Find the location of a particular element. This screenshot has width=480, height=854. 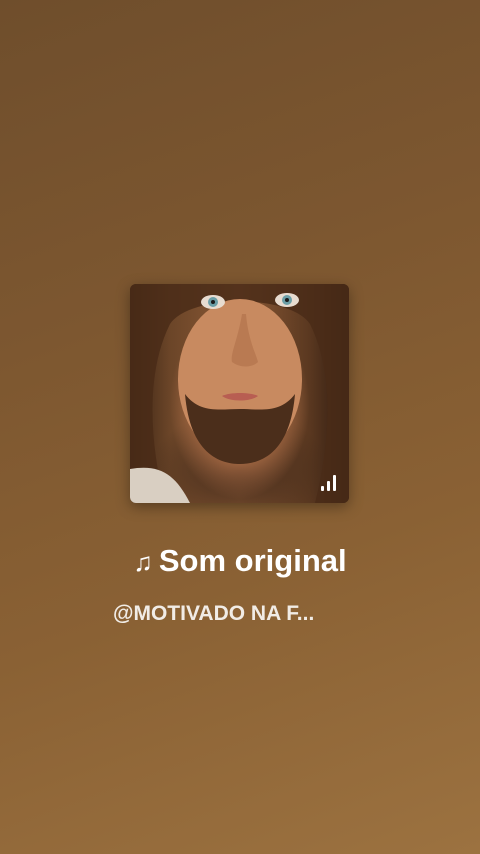

sound-title-row: ♫ Som original is located at coordinates (240, 561).